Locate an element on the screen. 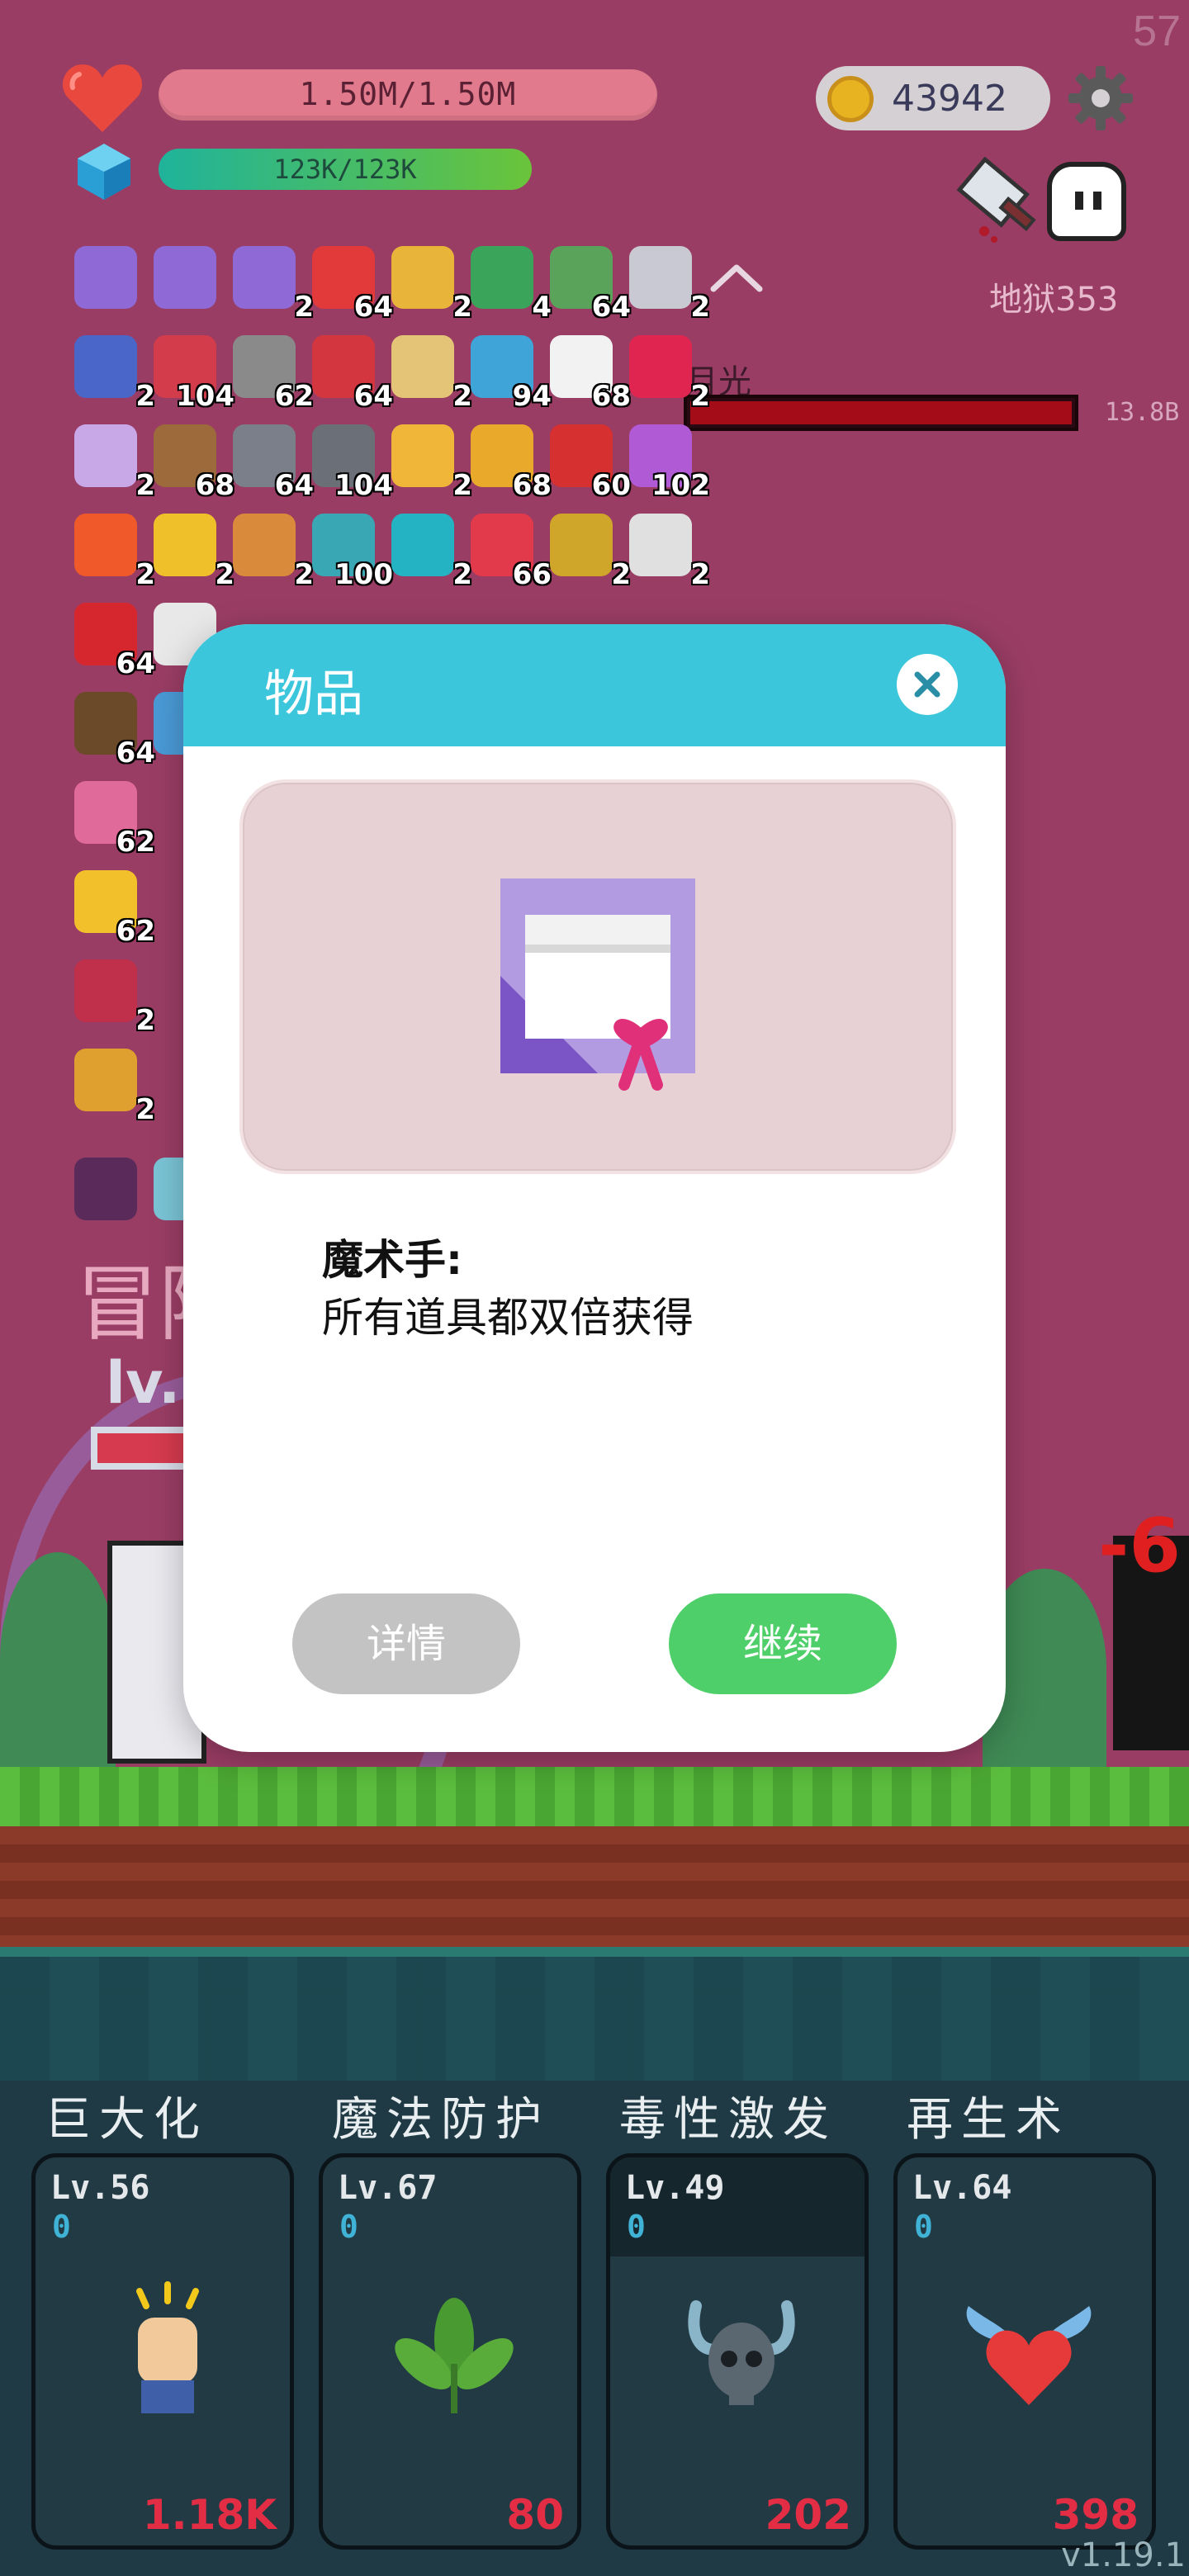  continue-button: 继续 is located at coordinates (783, 1643).